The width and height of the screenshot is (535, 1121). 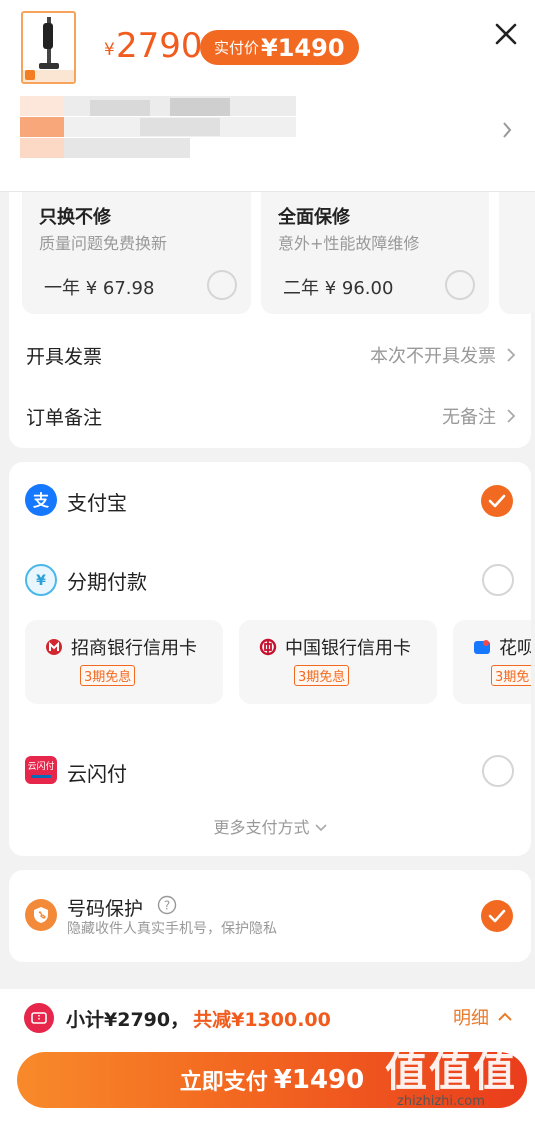 I want to click on installment-label: 分期付款, so click(x=107, y=580).